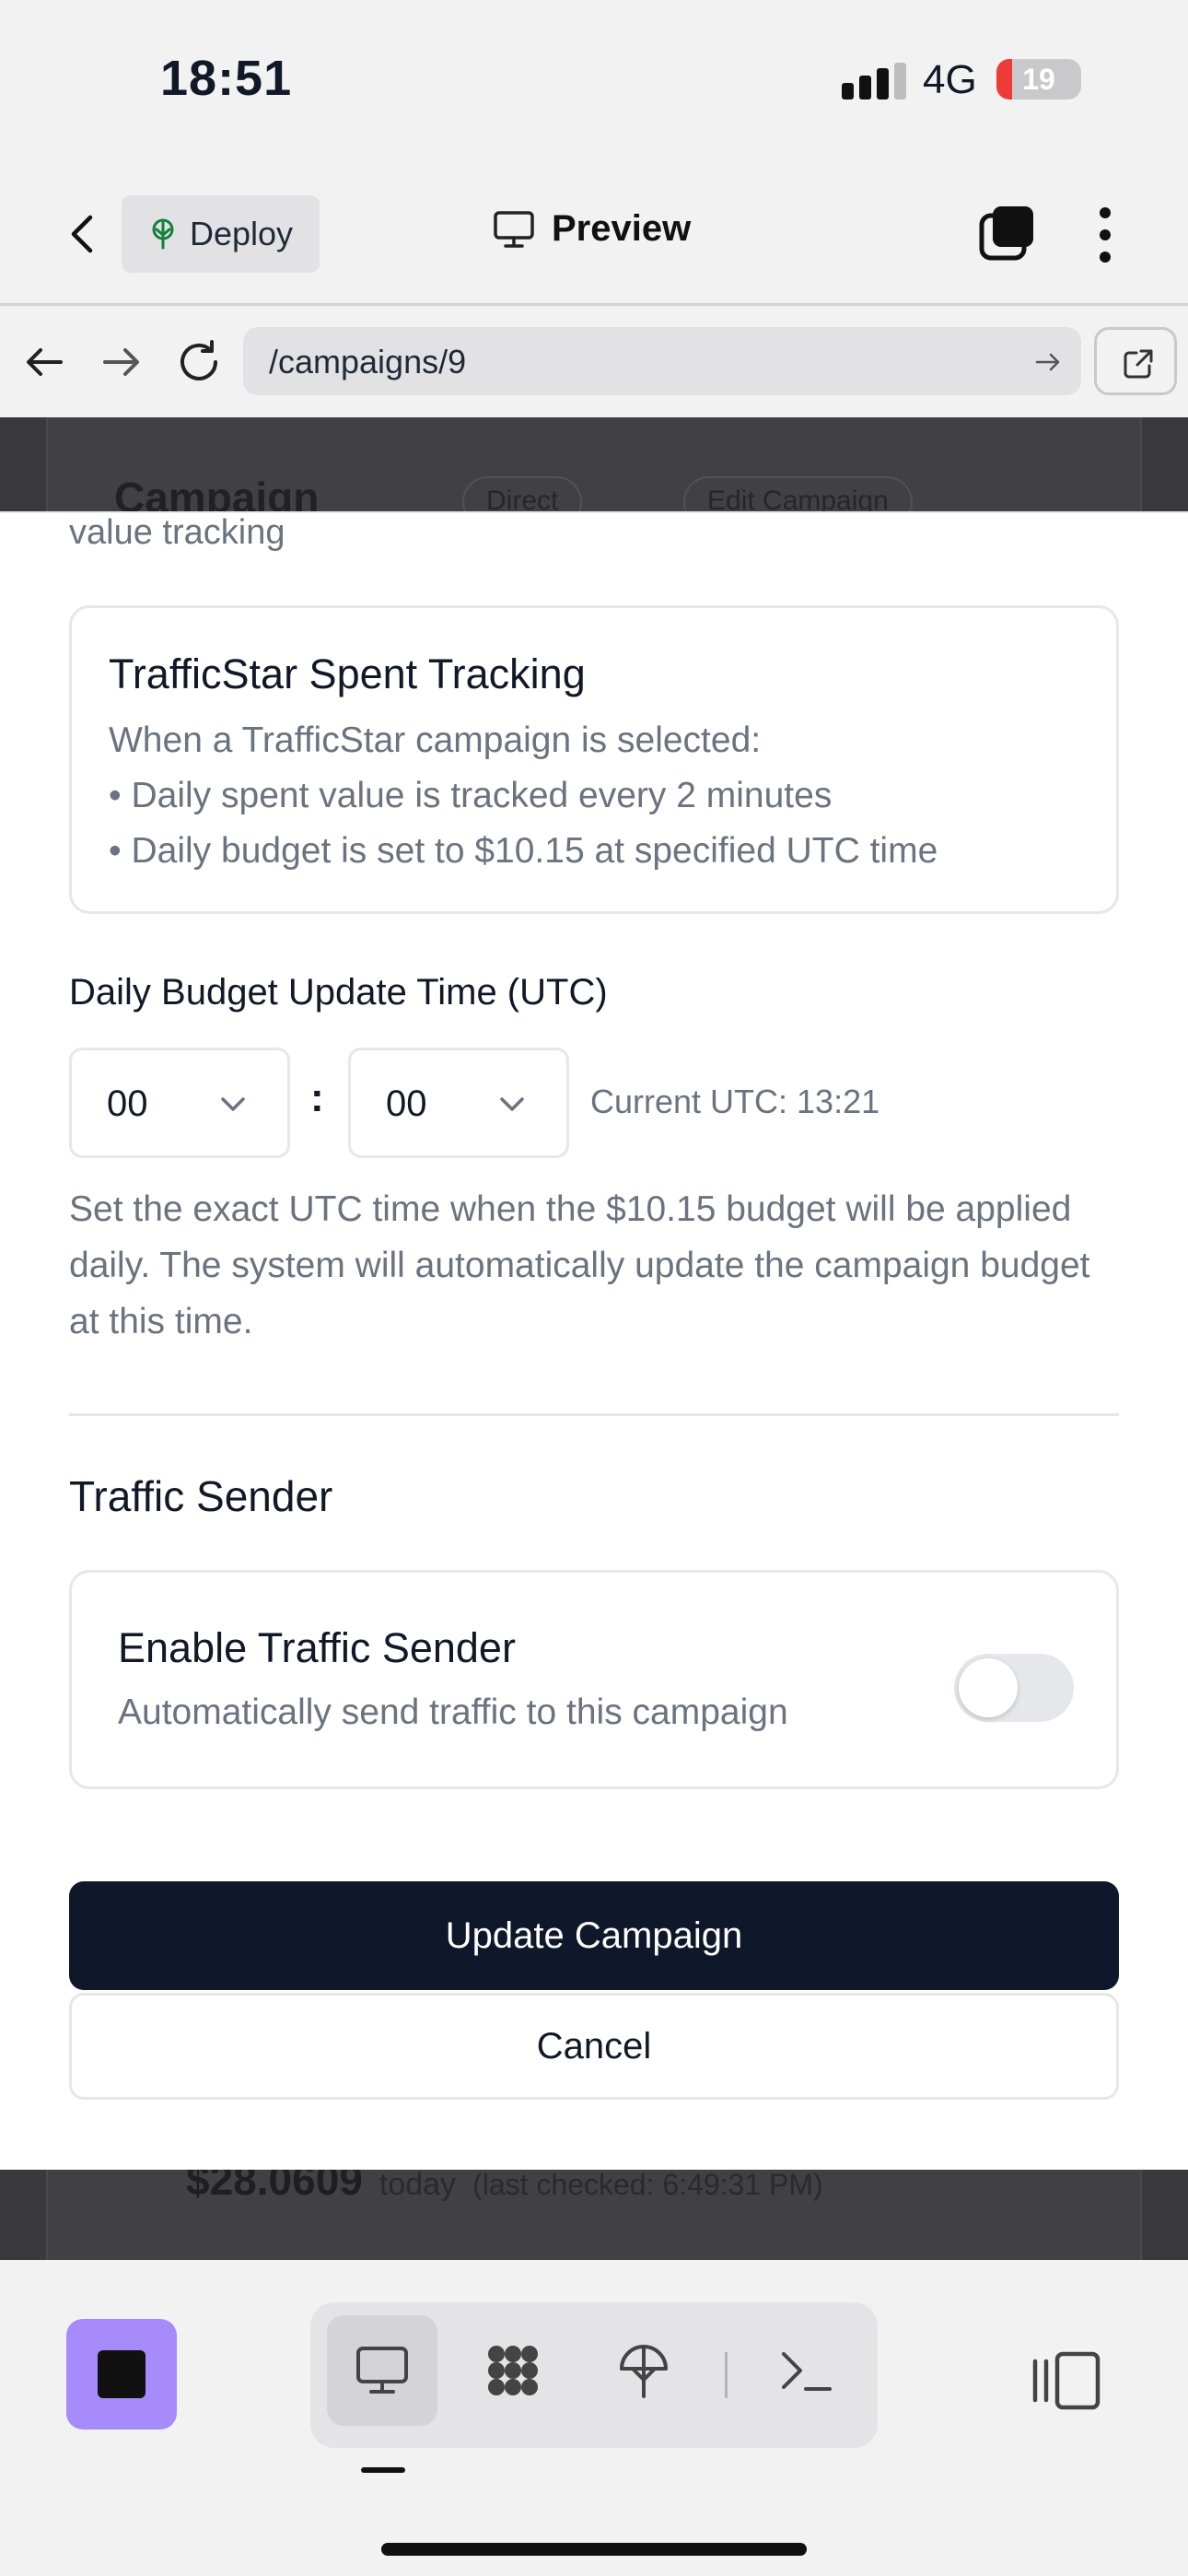 This screenshot has height=2576, width=1188. I want to click on reload-icon, so click(199, 360).